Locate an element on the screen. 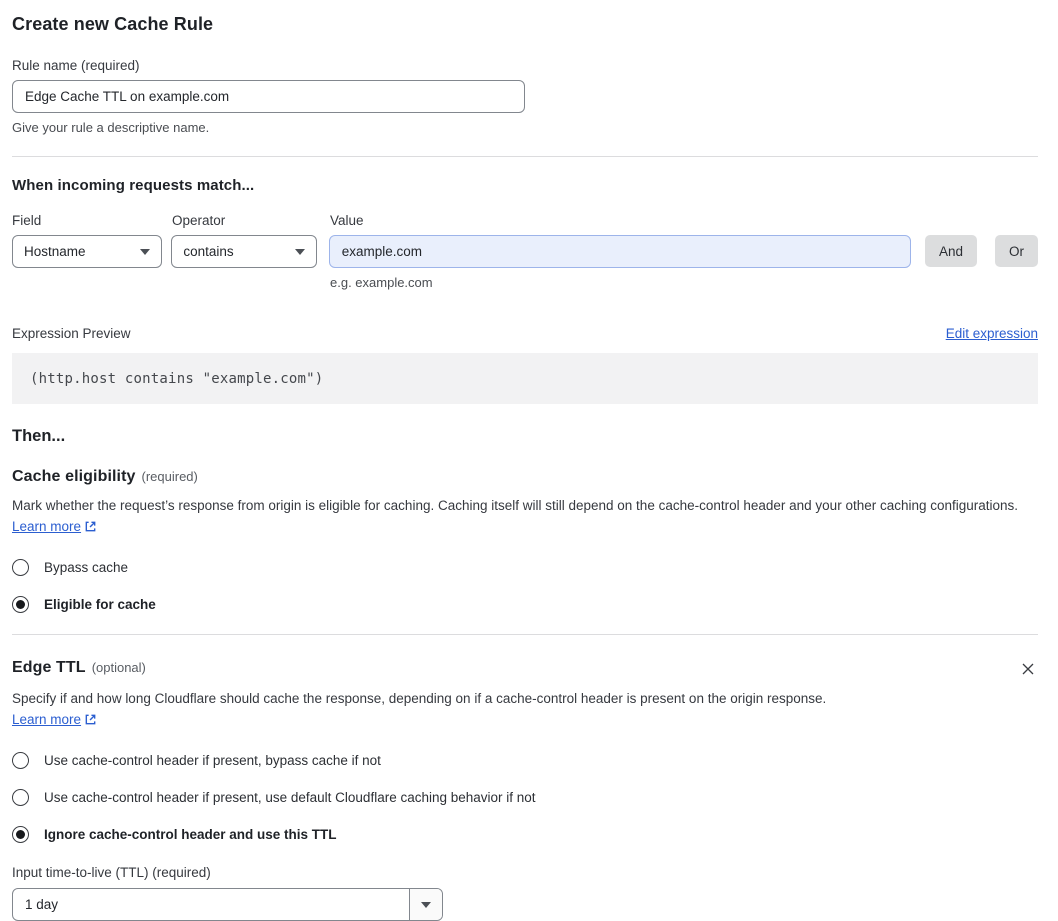 This screenshot has width=1058, height=921. value-input is located at coordinates (619, 251).